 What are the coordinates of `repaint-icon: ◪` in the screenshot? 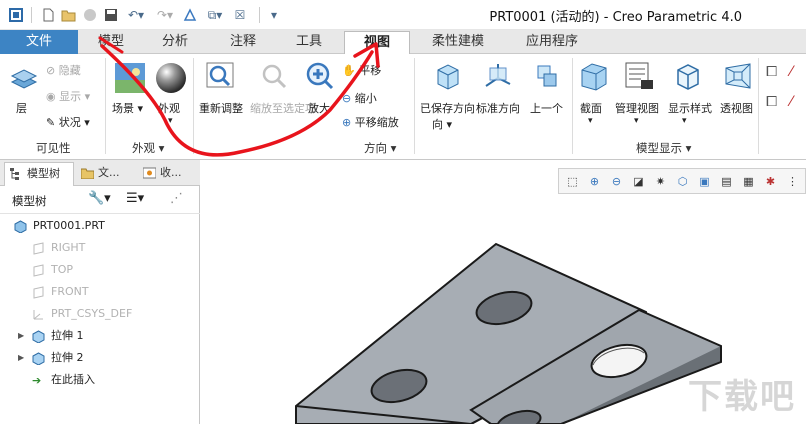 It's located at (638, 181).